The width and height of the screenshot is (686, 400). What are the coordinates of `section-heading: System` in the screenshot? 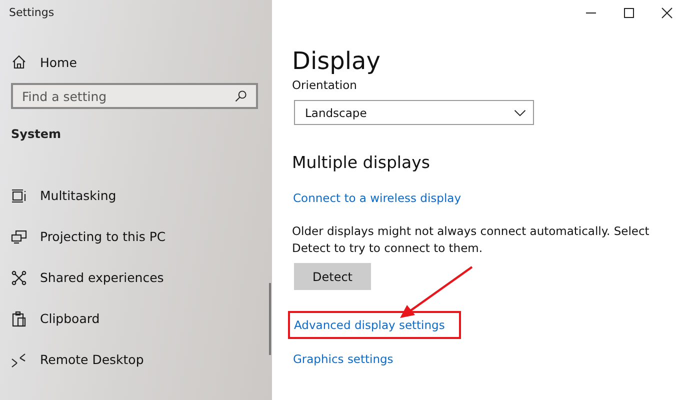 It's located at (36, 135).